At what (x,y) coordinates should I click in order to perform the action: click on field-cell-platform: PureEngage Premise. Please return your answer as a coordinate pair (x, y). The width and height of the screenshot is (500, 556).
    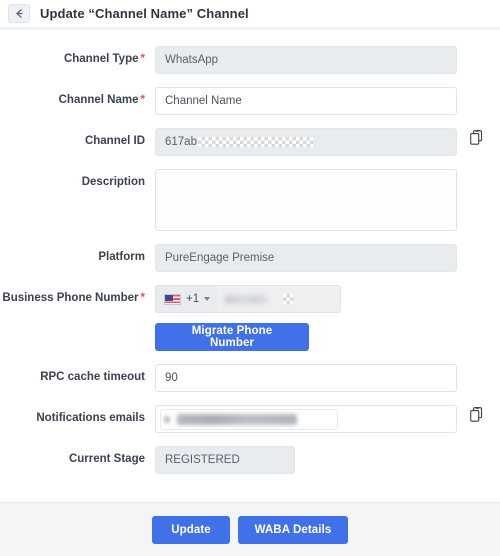
    Looking at the image, I should click on (327, 258).